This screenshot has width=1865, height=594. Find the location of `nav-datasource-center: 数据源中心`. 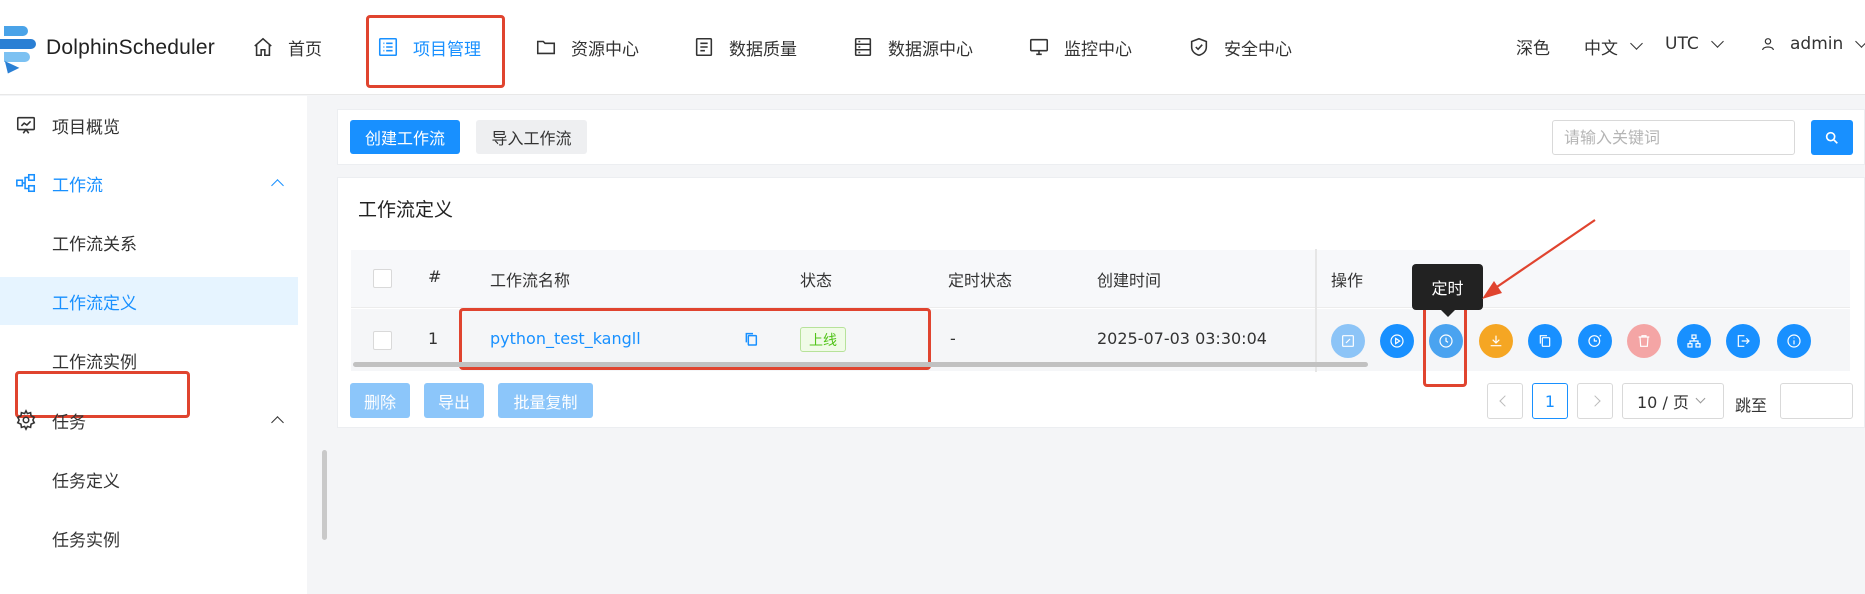

nav-datasource-center: 数据源中心 is located at coordinates (912, 47).